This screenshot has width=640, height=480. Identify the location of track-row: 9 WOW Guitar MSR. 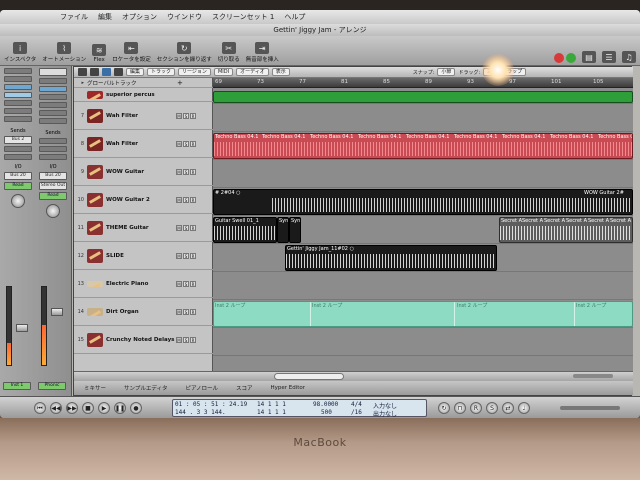
(143, 172).